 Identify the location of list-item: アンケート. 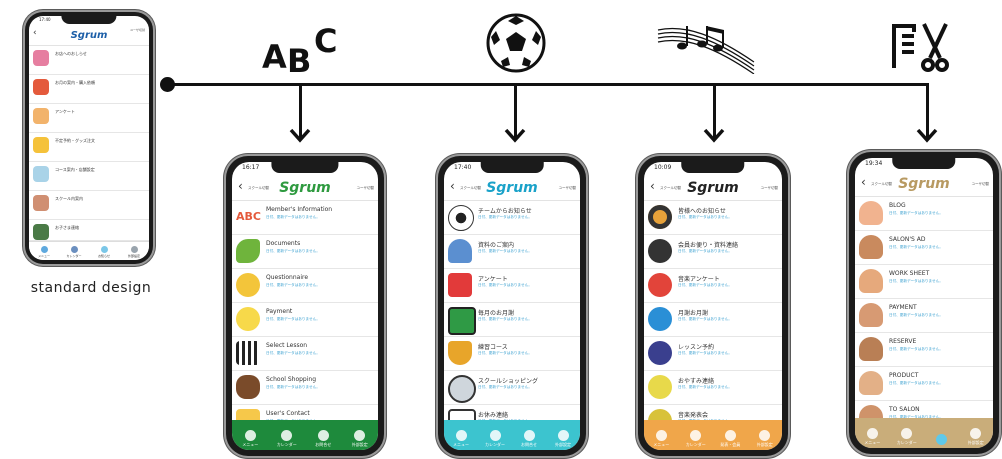
(89, 118).